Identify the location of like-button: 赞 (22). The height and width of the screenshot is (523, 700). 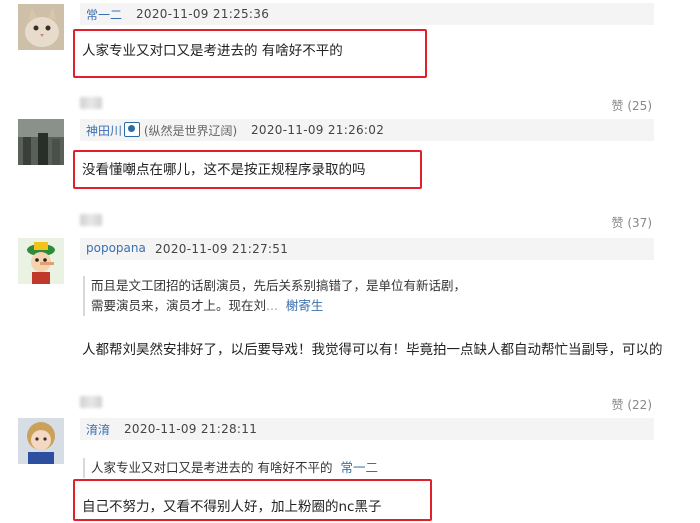
(632, 404).